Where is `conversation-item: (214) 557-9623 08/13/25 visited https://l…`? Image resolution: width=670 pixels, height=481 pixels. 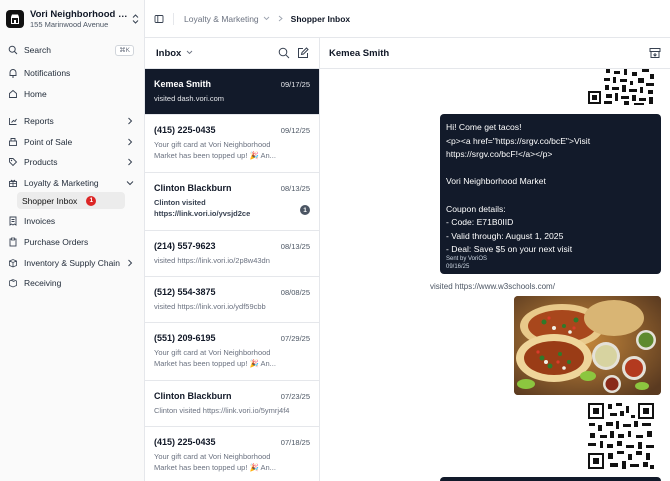
conversation-item: (214) 557-9623 08/13/25 visited https://l… is located at coordinates (232, 254).